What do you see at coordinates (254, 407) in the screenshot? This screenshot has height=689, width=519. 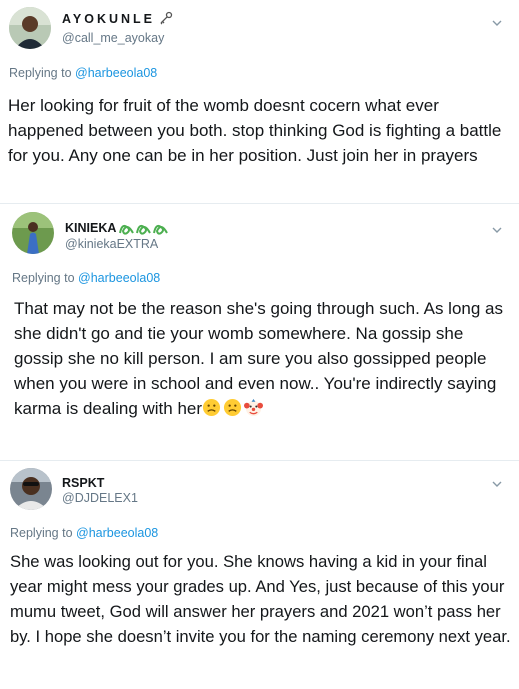 I see `clown-face-emoji` at bounding box center [254, 407].